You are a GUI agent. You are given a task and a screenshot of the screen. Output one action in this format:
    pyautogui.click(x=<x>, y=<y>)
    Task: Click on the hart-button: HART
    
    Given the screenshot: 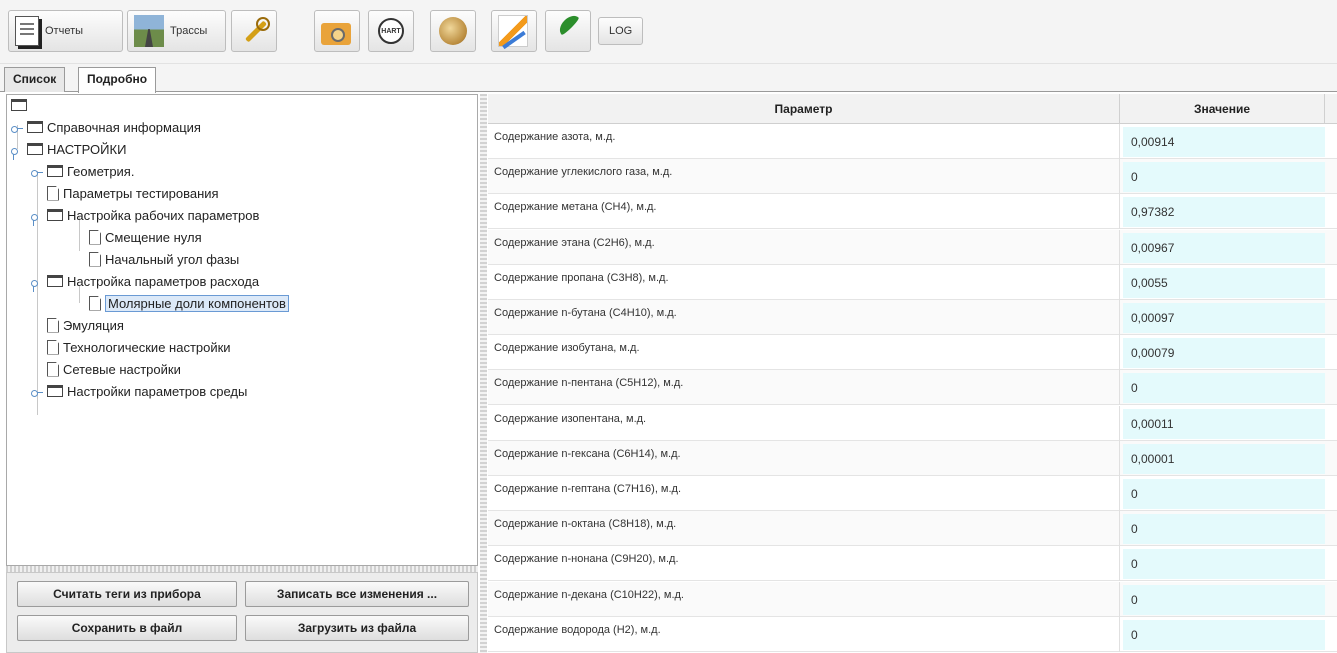 What is the action you would take?
    pyautogui.click(x=391, y=31)
    